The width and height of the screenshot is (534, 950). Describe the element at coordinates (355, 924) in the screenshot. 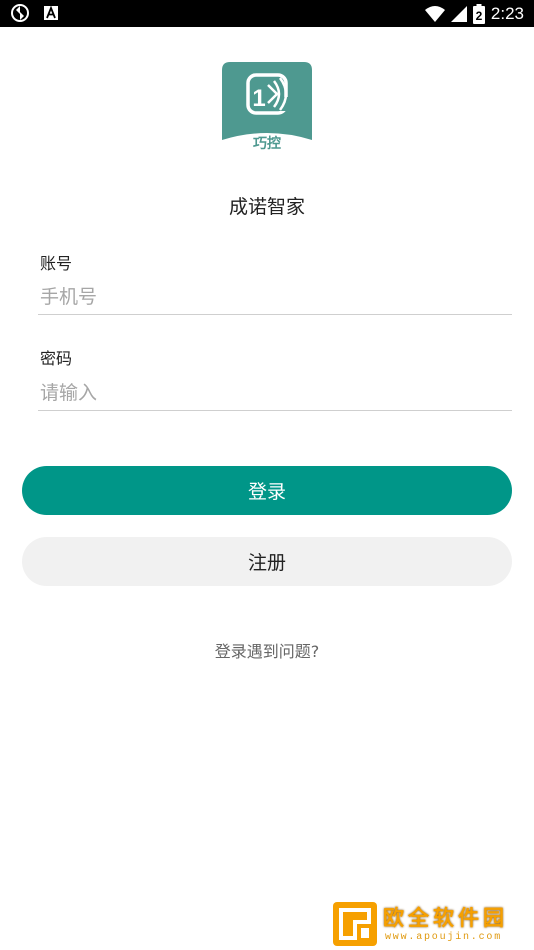

I see `watermark-logo-icon` at that location.